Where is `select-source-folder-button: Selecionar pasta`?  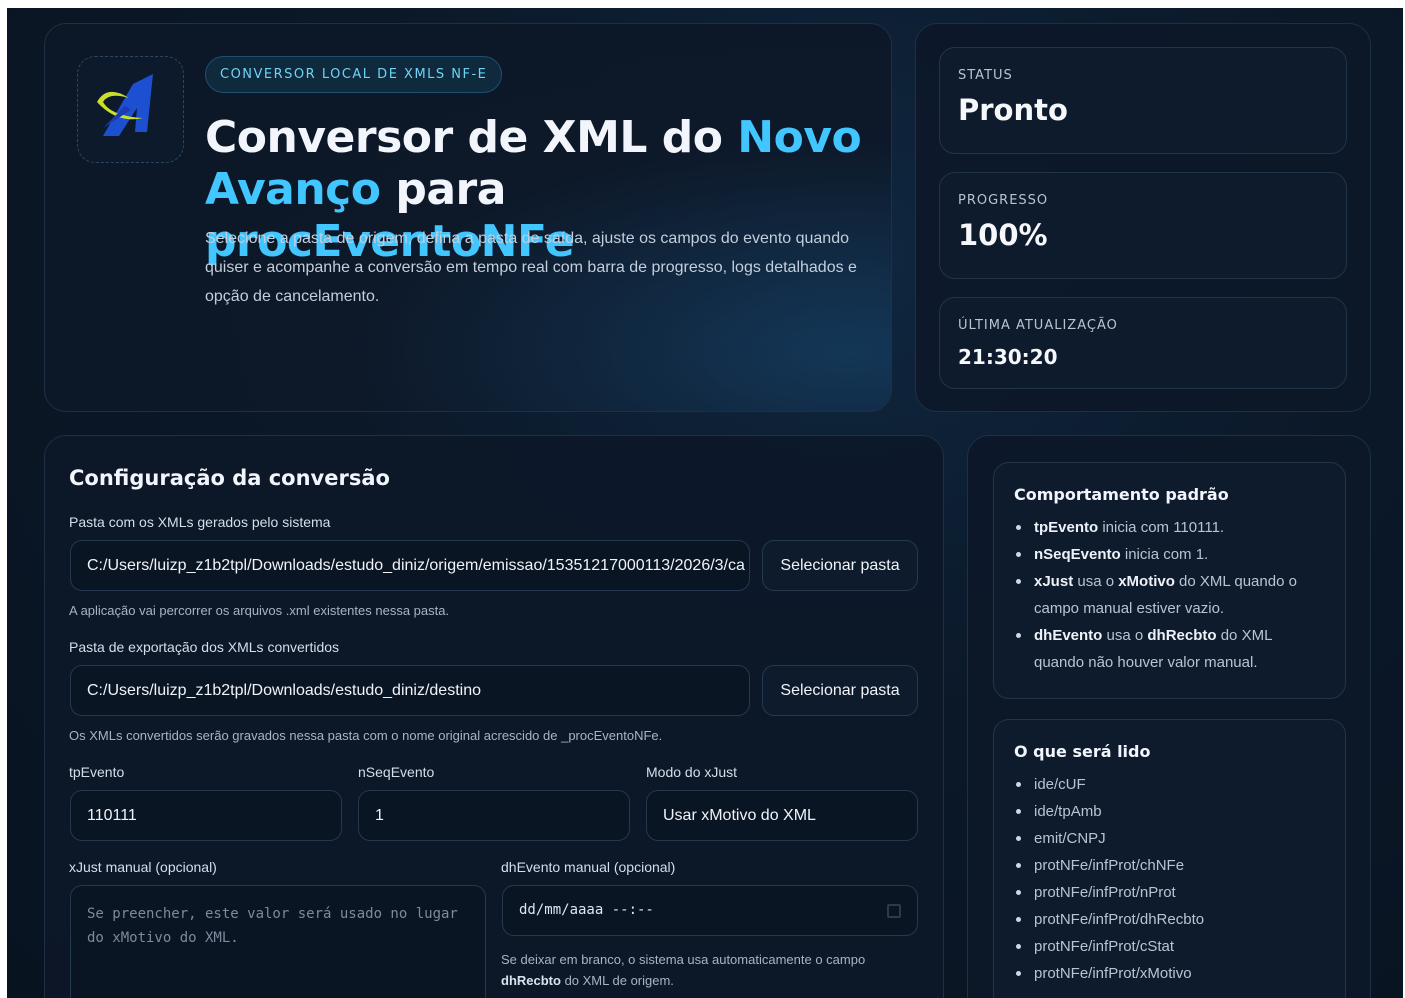 select-source-folder-button: Selecionar pasta is located at coordinates (840, 565).